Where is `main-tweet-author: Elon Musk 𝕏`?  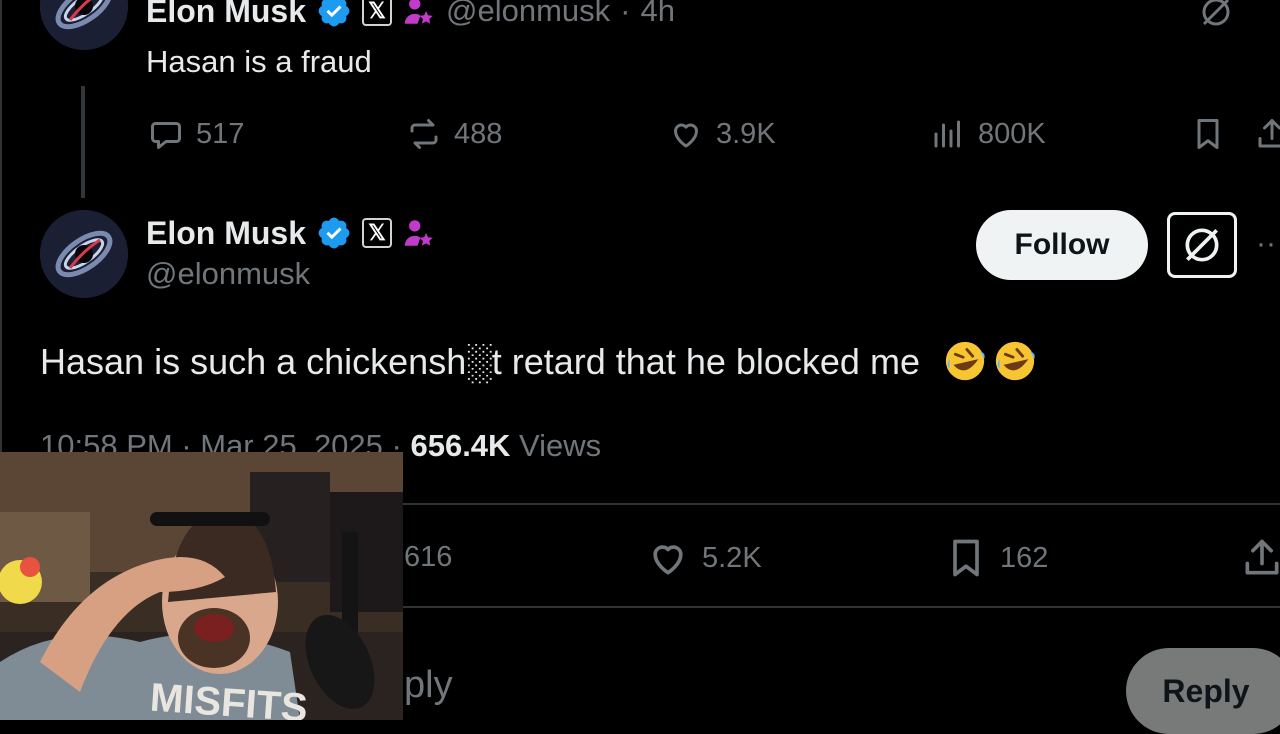
main-tweet-author: Elon Musk 𝕏 is located at coordinates (291, 233).